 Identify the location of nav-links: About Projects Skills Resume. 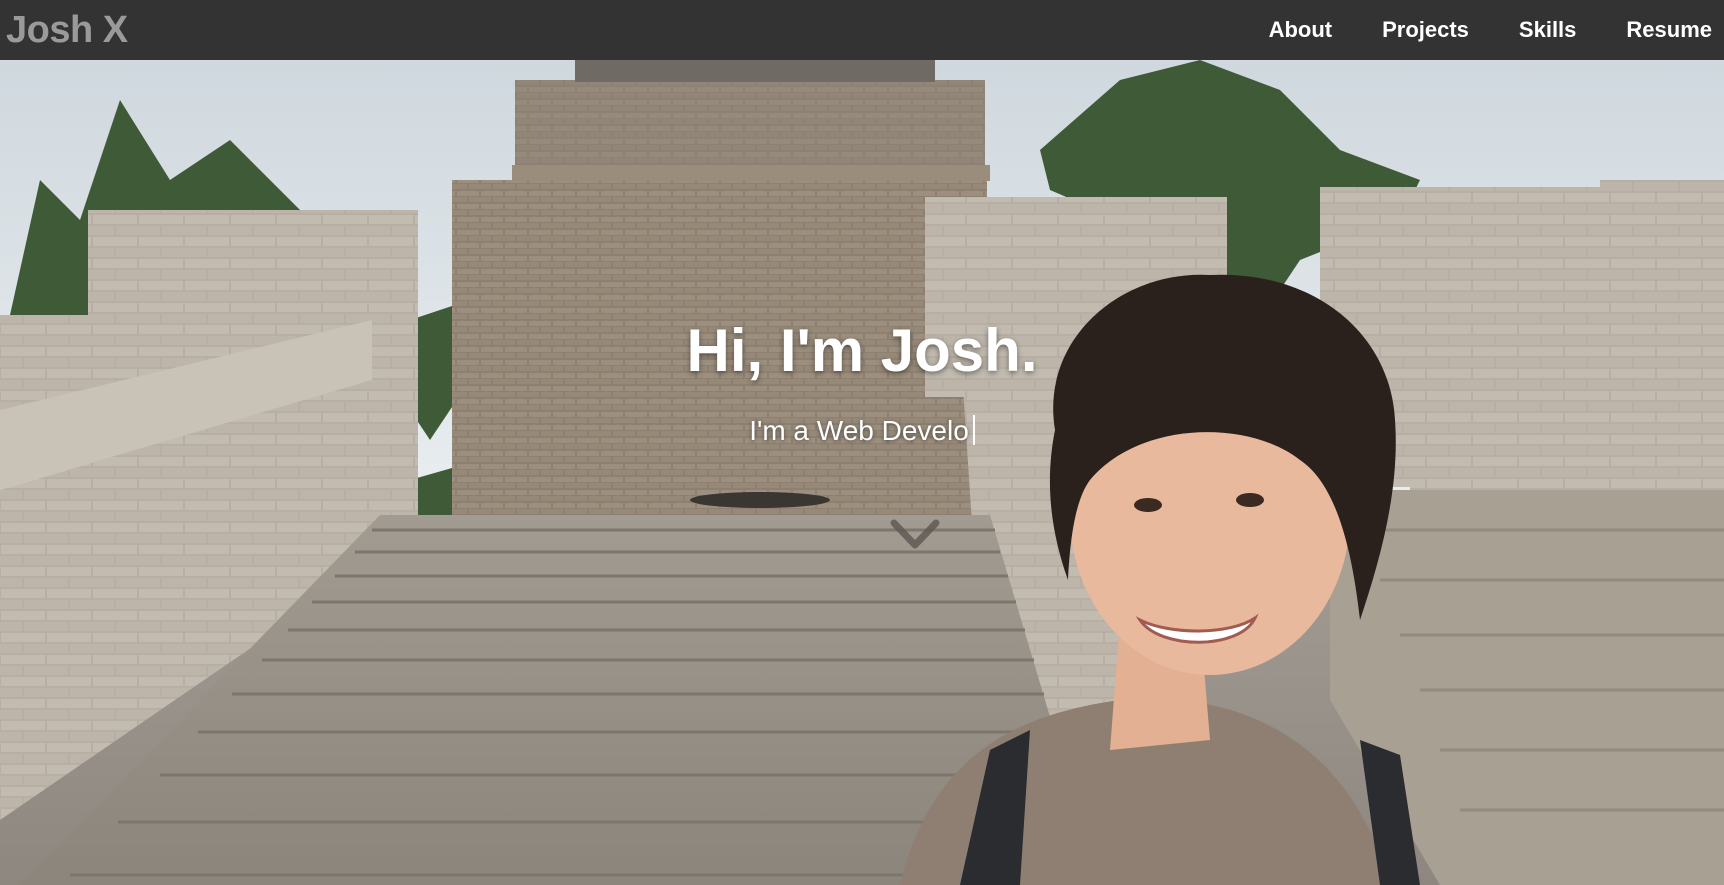
(1465, 30).